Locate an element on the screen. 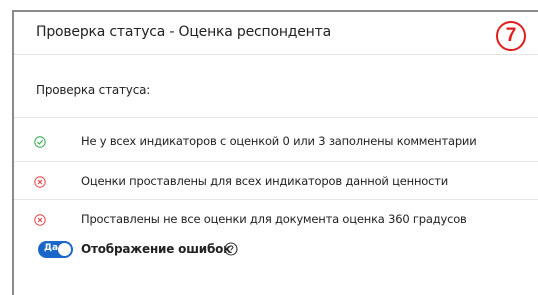 This screenshot has height=295, width=538. toggle-knob is located at coordinates (64, 249).